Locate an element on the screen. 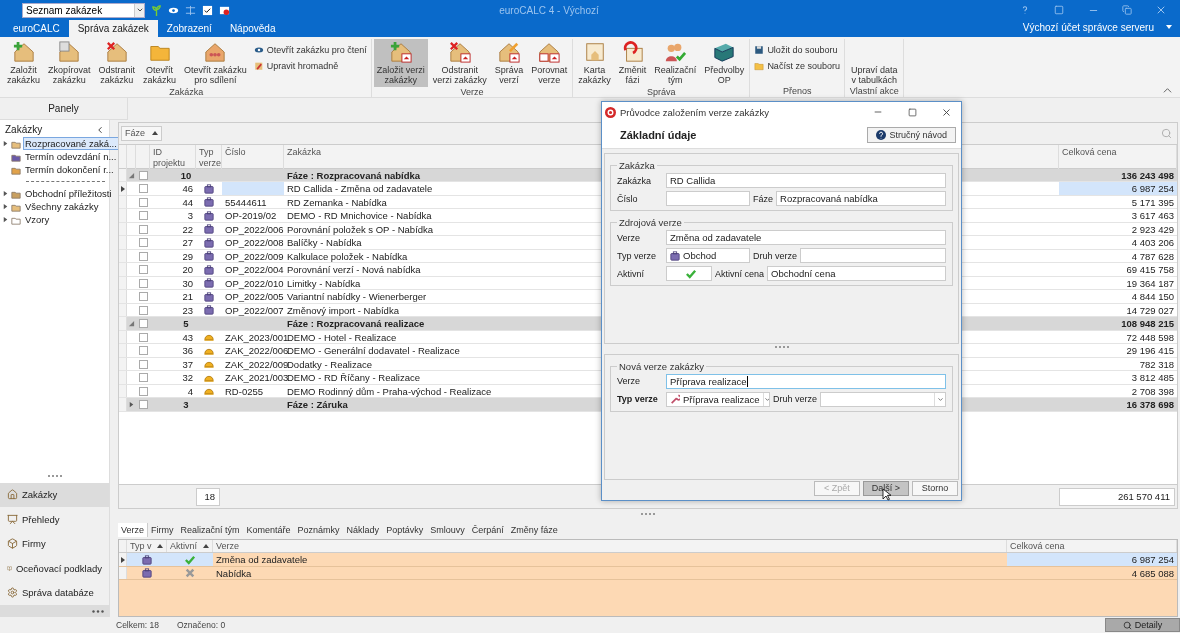  text-field: Změna od zadavatele is located at coordinates (806, 238).